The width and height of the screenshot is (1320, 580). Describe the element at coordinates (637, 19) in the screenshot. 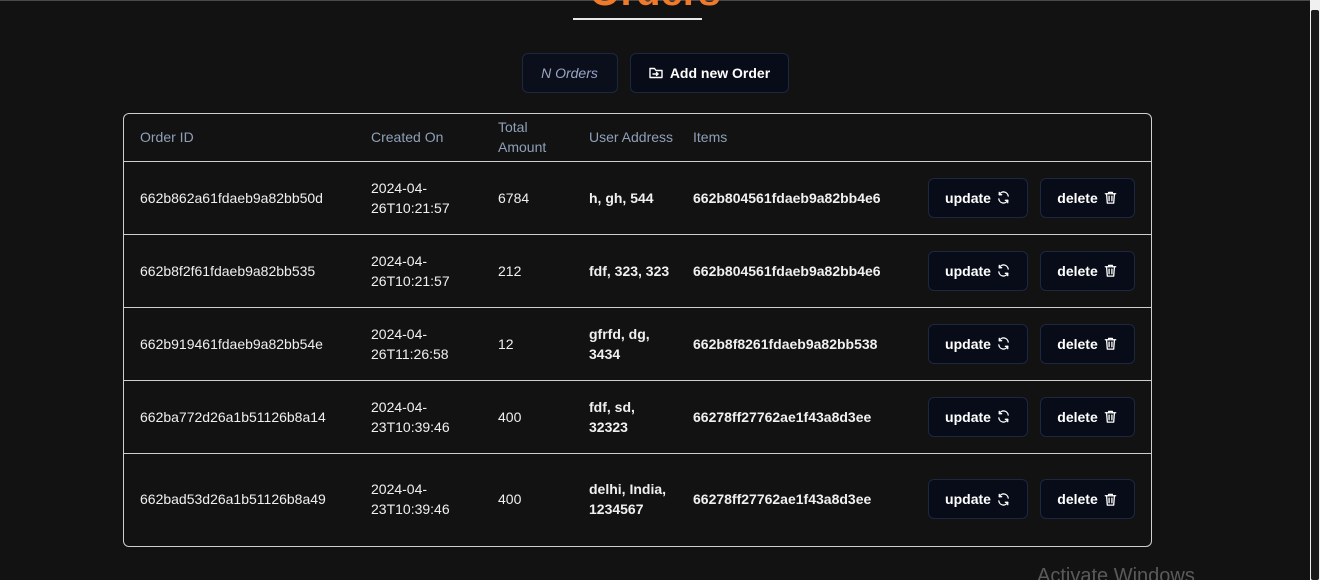

I see `title-underline` at that location.